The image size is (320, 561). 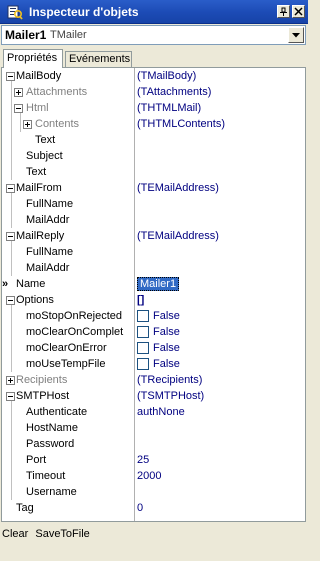 What do you see at coordinates (74, 316) in the screenshot?
I see `property-label: moStopOnRejected` at bounding box center [74, 316].